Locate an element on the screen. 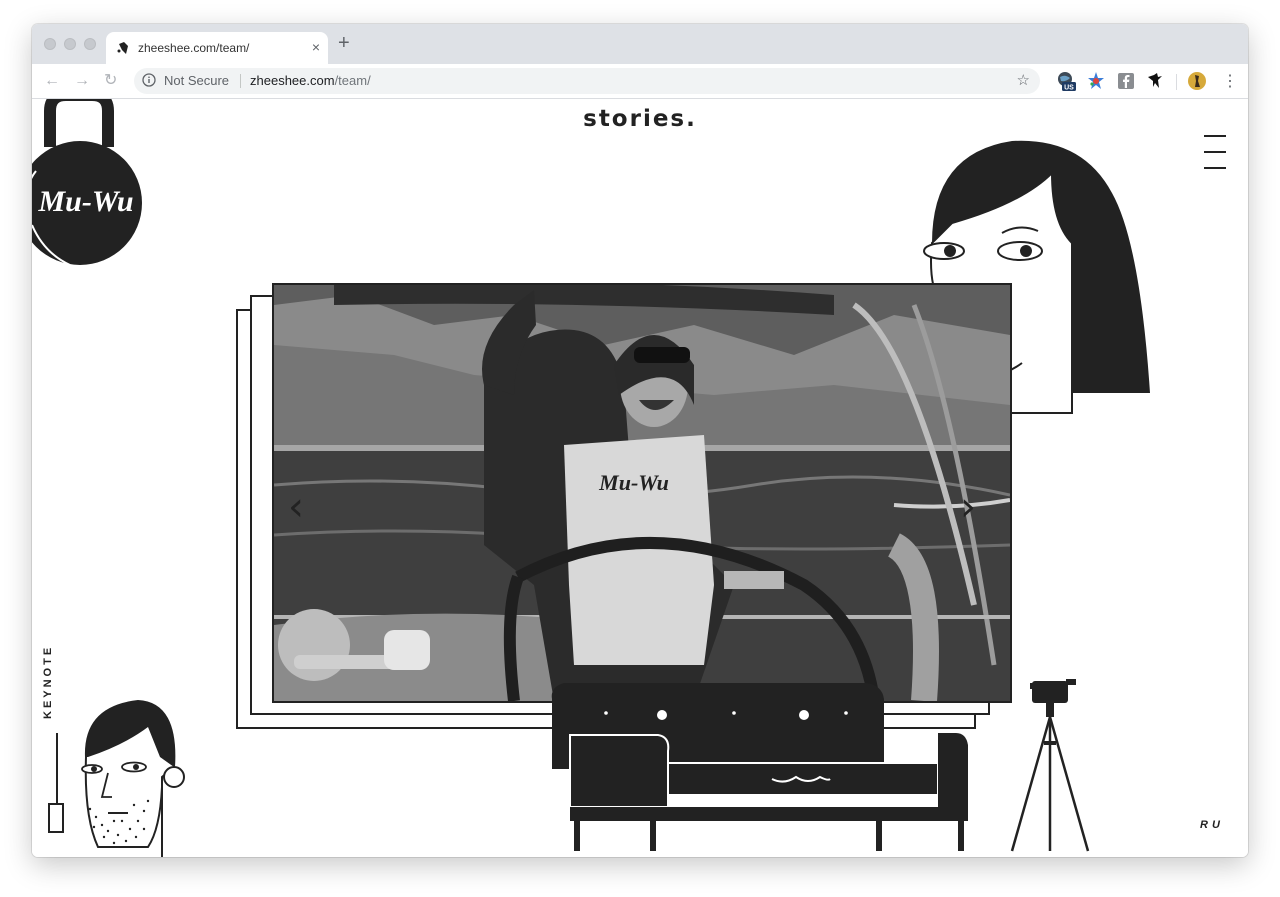  chevron-left-icon: ‹ is located at coordinates (296, 507).